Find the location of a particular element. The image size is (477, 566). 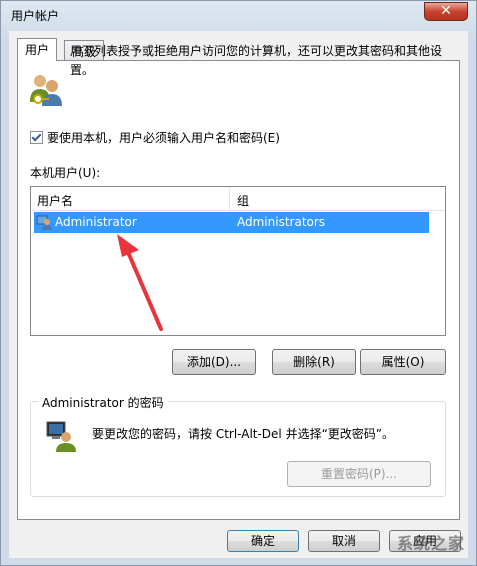

red-arrow is located at coordinates (140, 282).